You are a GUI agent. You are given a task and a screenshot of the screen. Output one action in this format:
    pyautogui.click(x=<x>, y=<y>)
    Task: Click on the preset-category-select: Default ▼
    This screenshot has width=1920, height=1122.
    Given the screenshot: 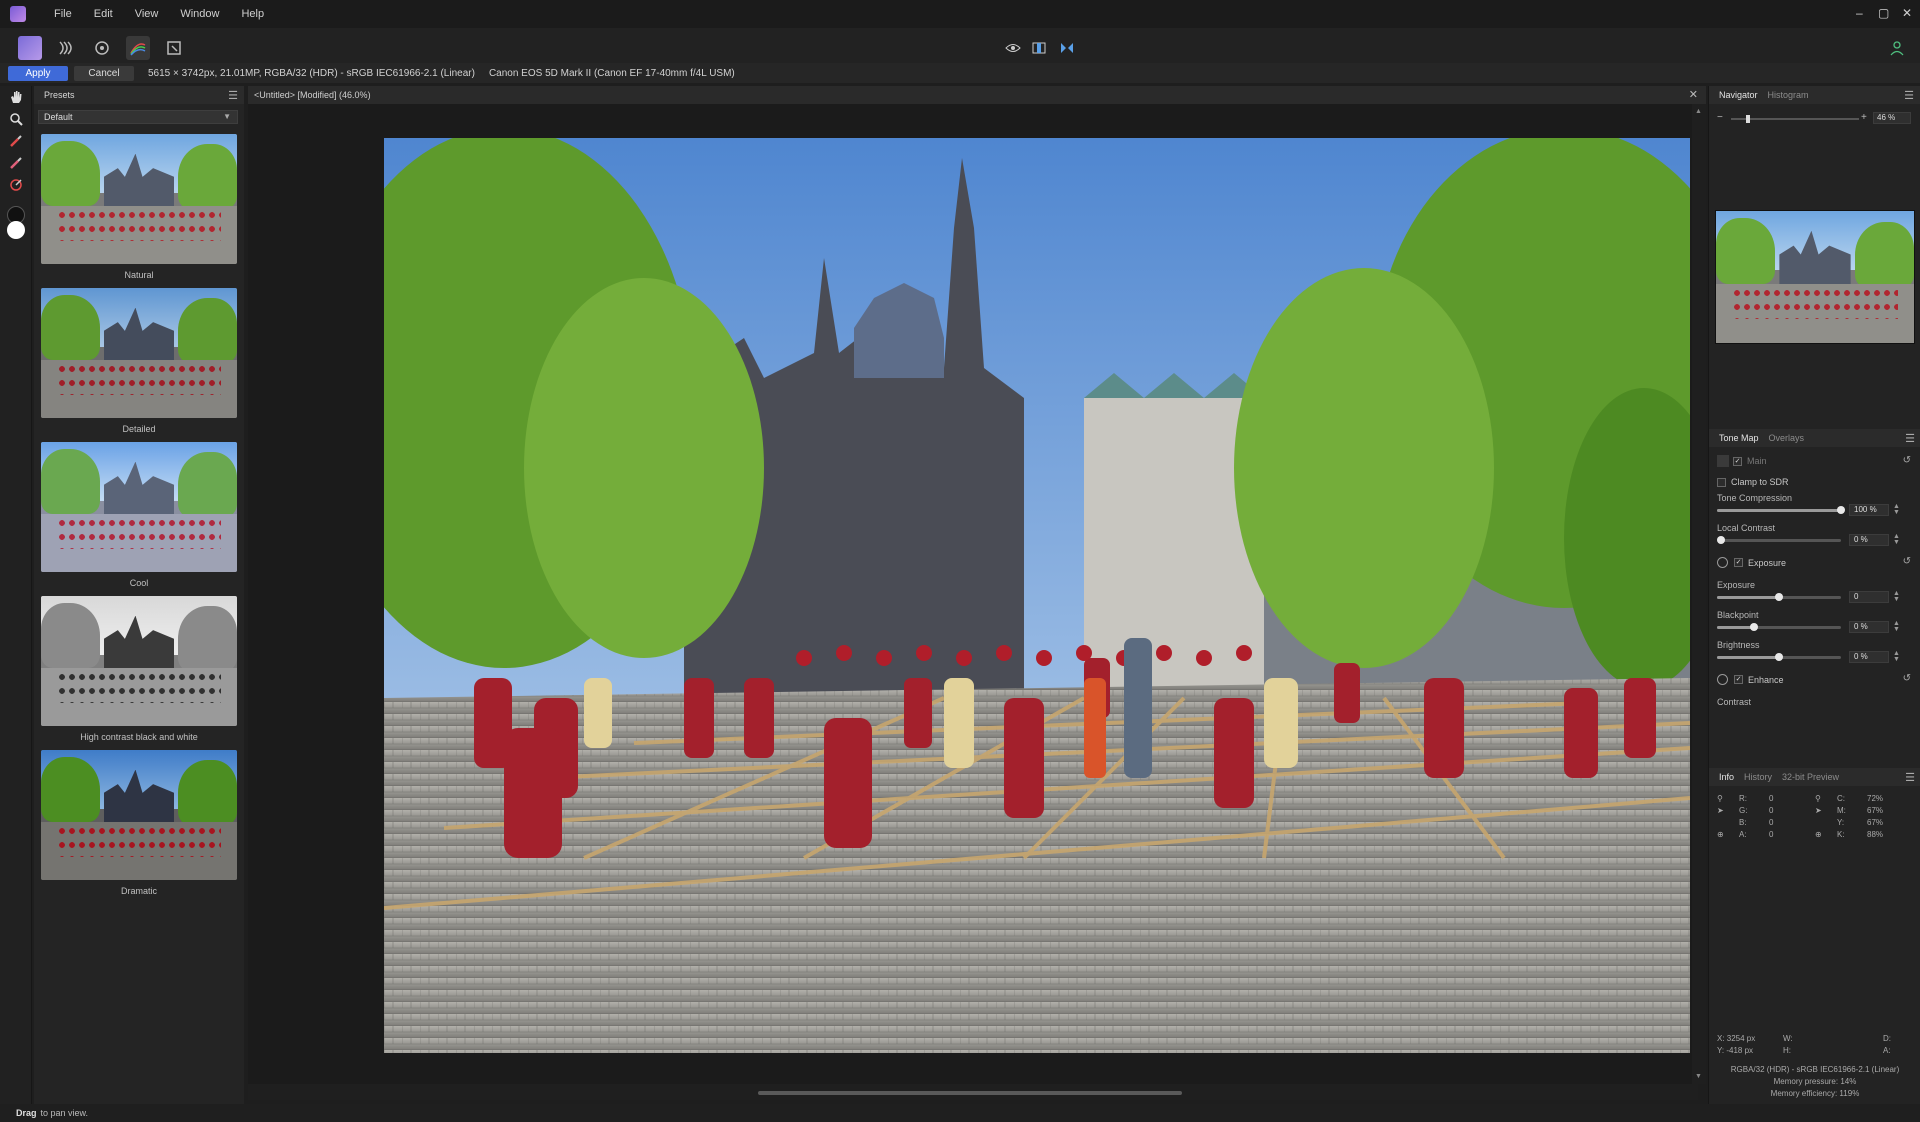 What is the action you would take?
    pyautogui.click(x=138, y=117)
    